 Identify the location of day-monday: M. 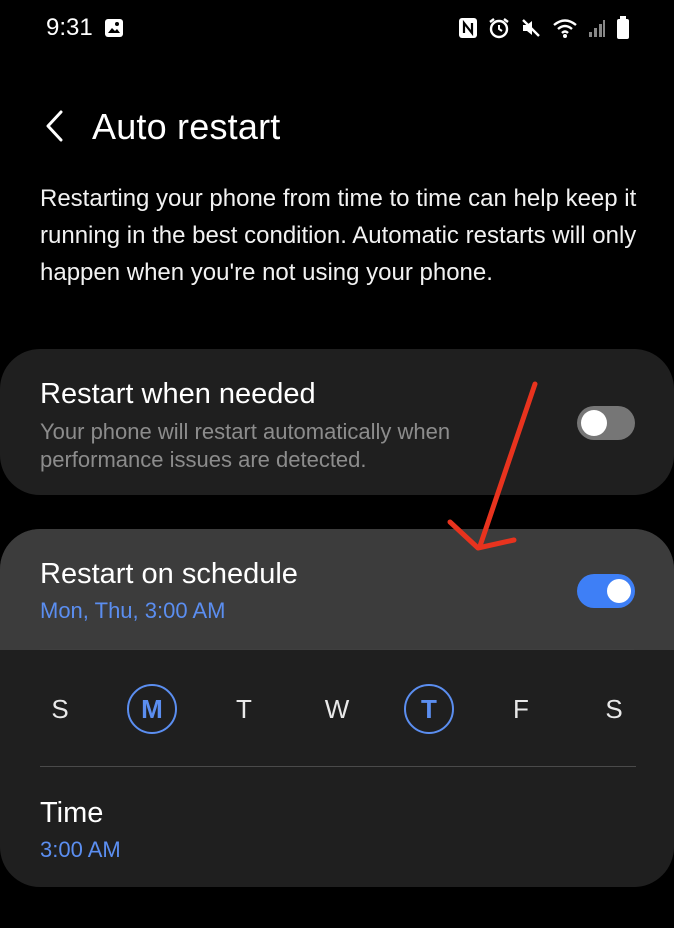
(152, 709).